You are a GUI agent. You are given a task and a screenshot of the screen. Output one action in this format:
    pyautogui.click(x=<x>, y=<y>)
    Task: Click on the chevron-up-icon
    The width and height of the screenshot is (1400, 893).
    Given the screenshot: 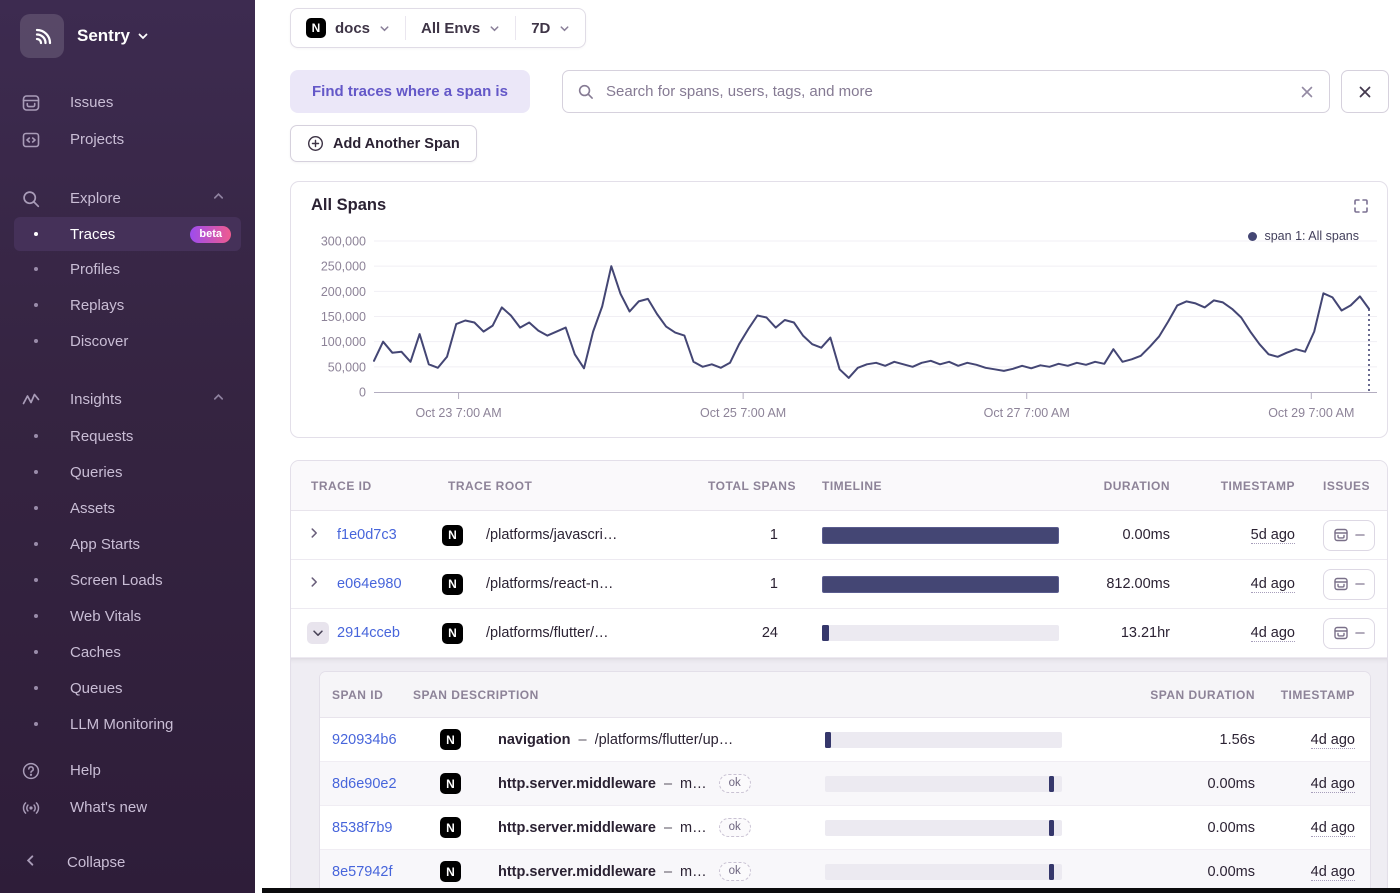 What is the action you would take?
    pyautogui.click(x=218, y=198)
    